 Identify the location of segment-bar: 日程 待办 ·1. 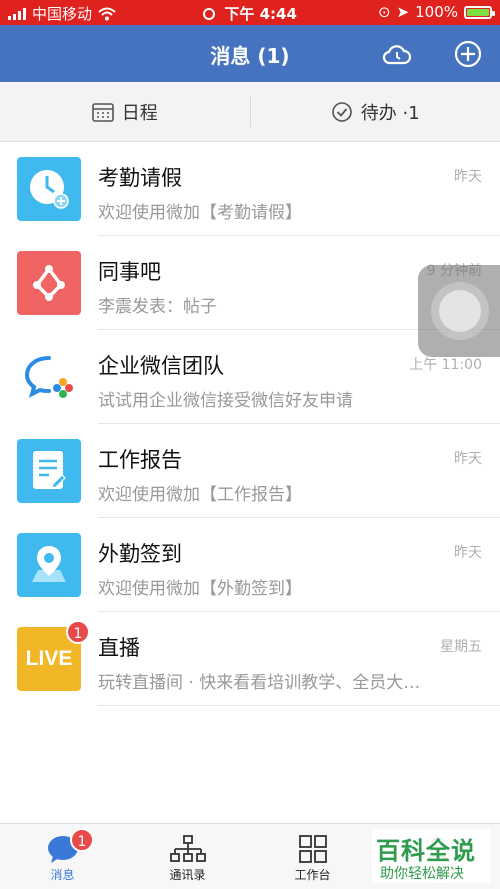
(250, 112).